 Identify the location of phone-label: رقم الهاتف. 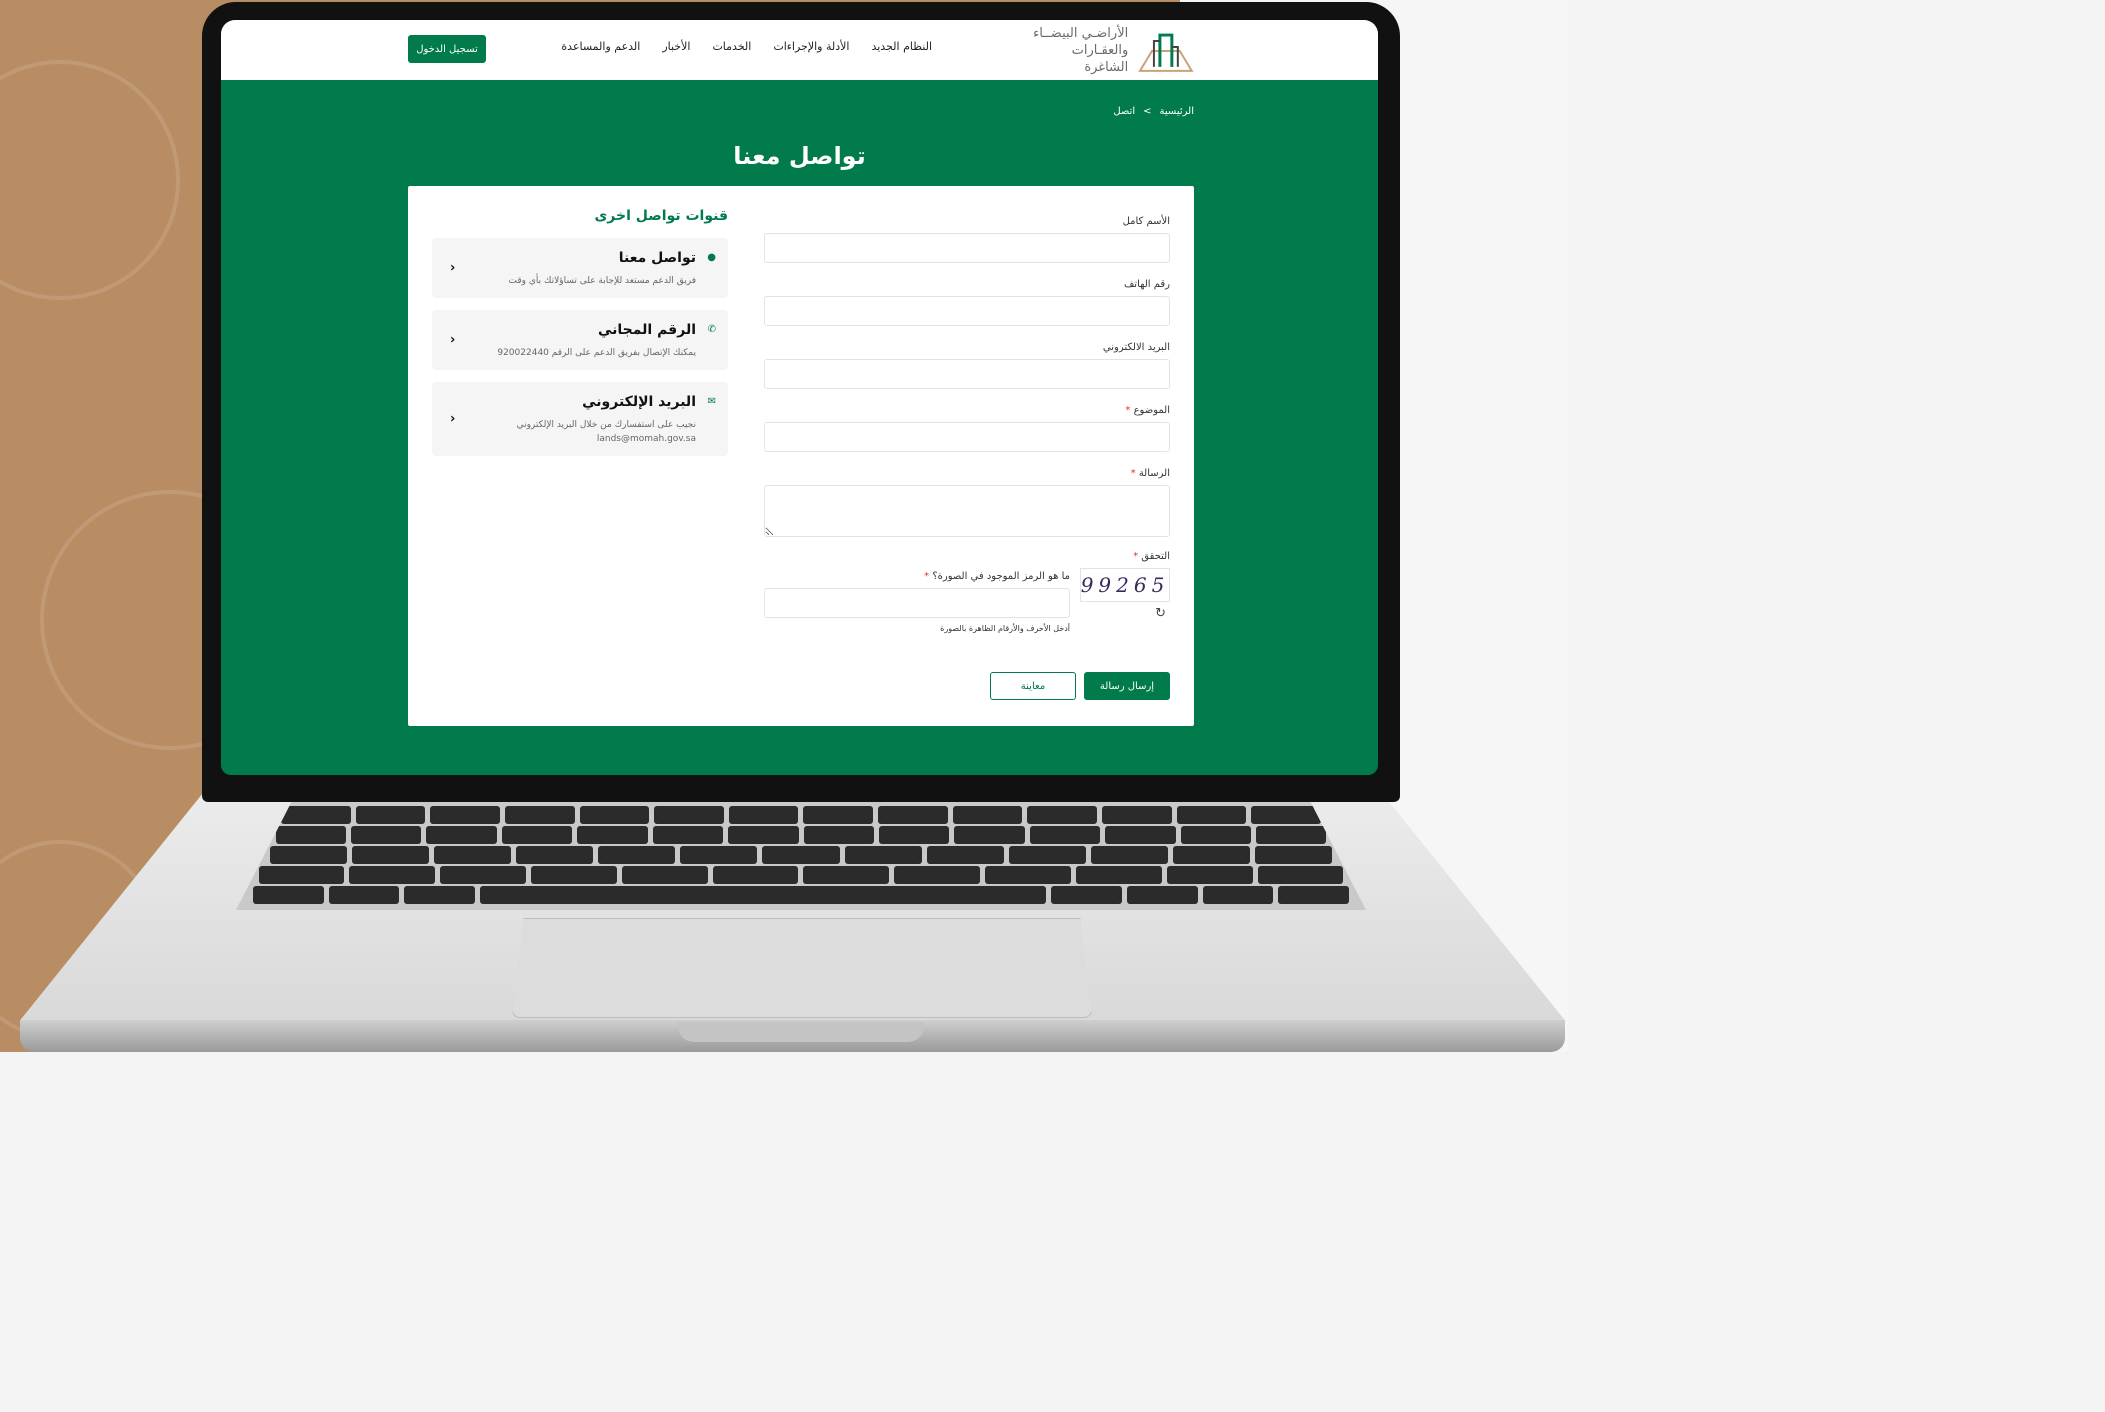
(1146, 284).